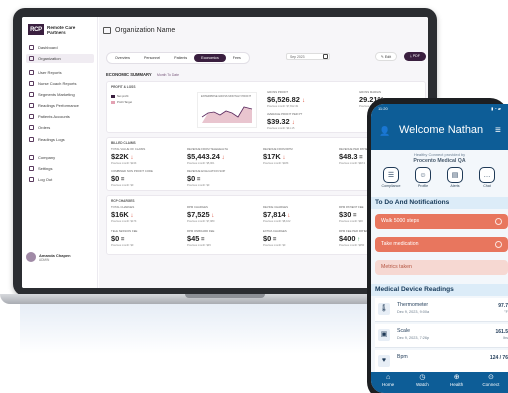 This screenshot has height=393, width=508. I want to click on sidebar-item-label: Log Out, so click(45, 179).